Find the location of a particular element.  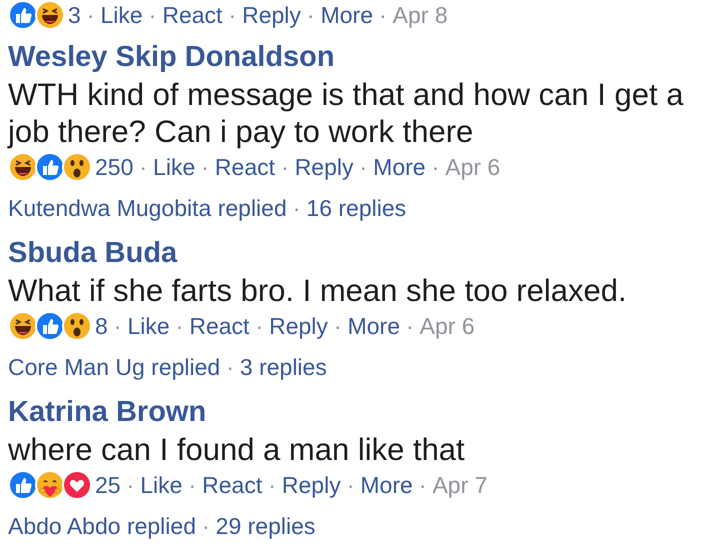

reaction-count: 25 is located at coordinates (108, 485).